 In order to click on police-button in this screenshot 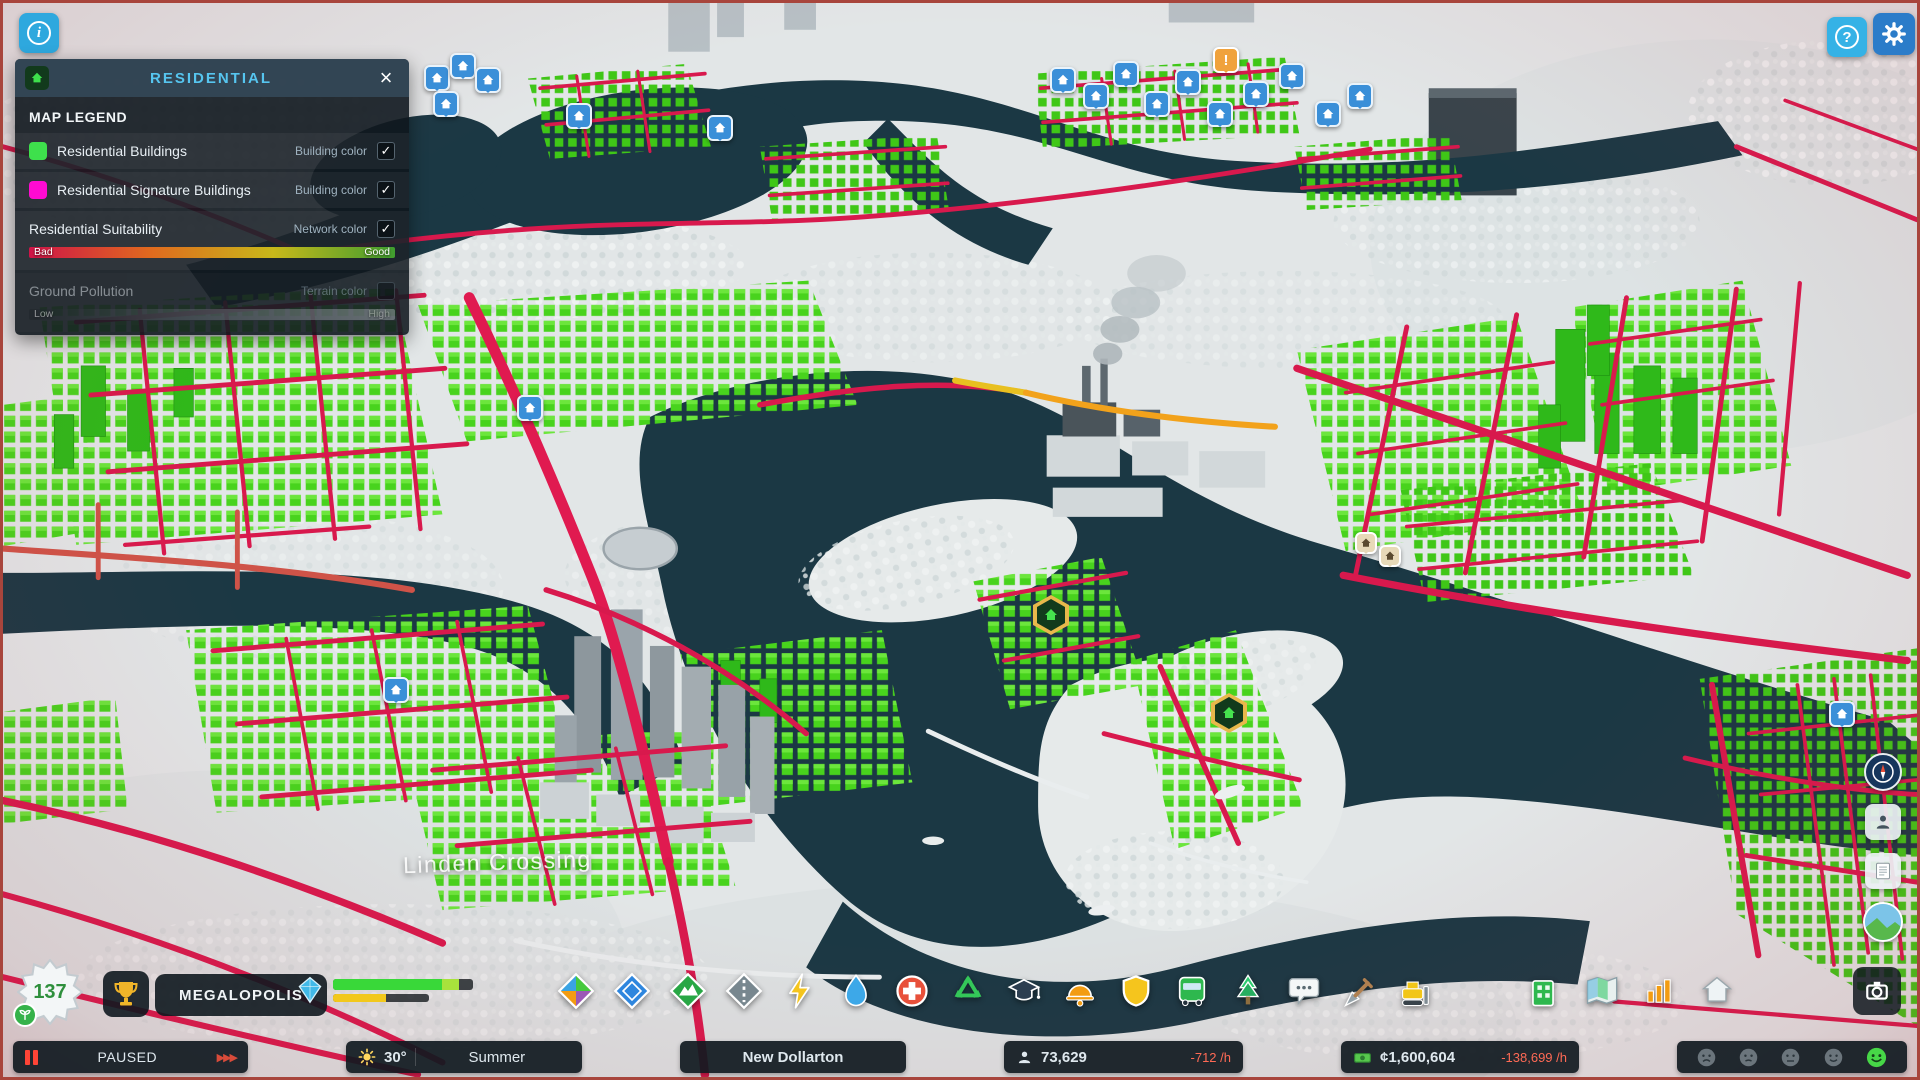, I will do `click(1136, 991)`.